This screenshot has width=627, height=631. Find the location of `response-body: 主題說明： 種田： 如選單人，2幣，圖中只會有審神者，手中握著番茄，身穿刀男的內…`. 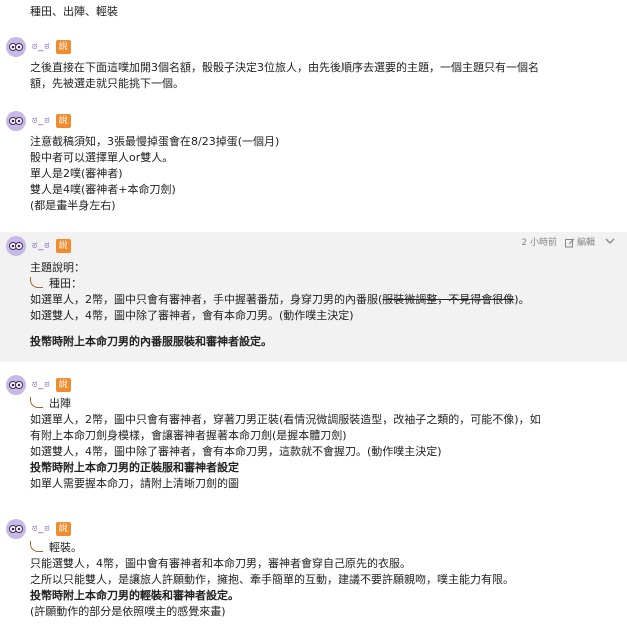

response-body: 主題說明： 種田： 如選單人，2幣，圖中只會有審神者，手中握著番茄，身穿刀男的內… is located at coordinates (323, 305).